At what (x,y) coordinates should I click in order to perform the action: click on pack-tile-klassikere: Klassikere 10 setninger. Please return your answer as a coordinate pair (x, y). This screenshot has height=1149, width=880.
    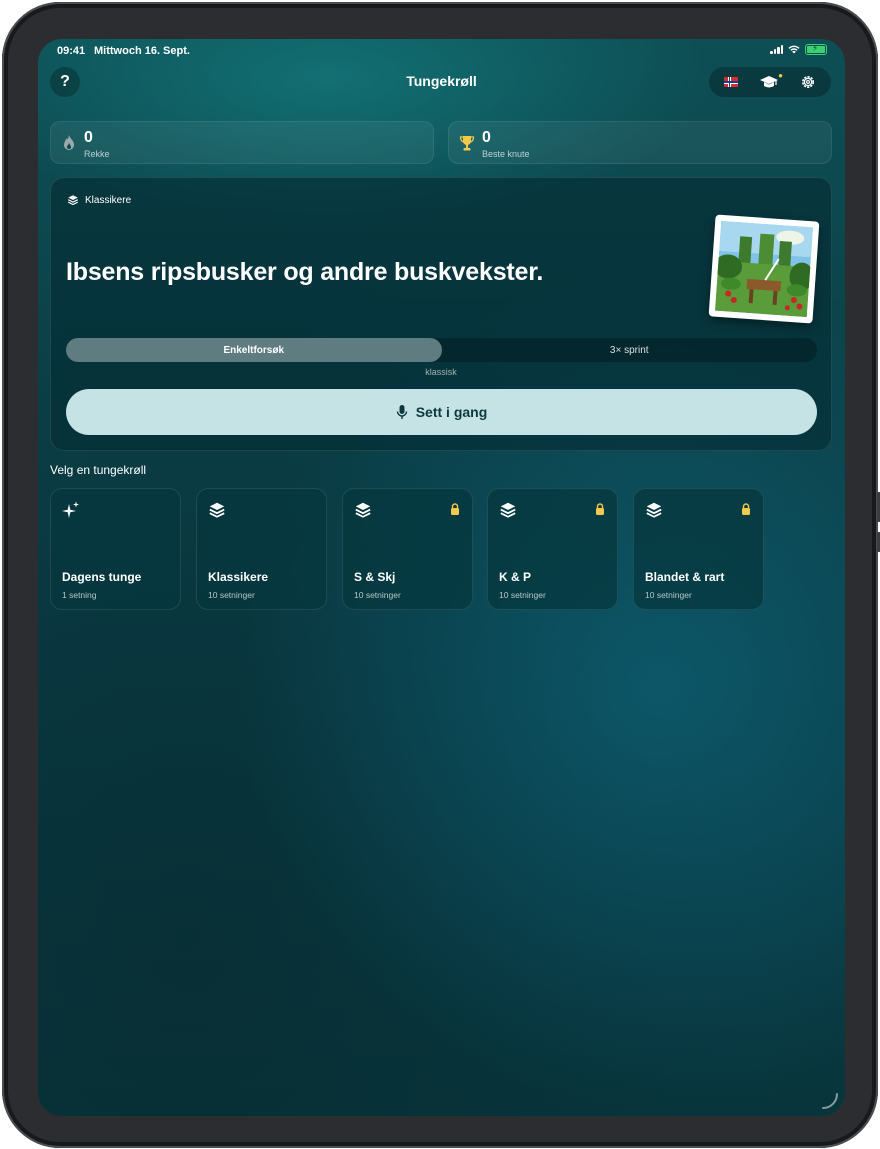
    Looking at the image, I should click on (261, 549).